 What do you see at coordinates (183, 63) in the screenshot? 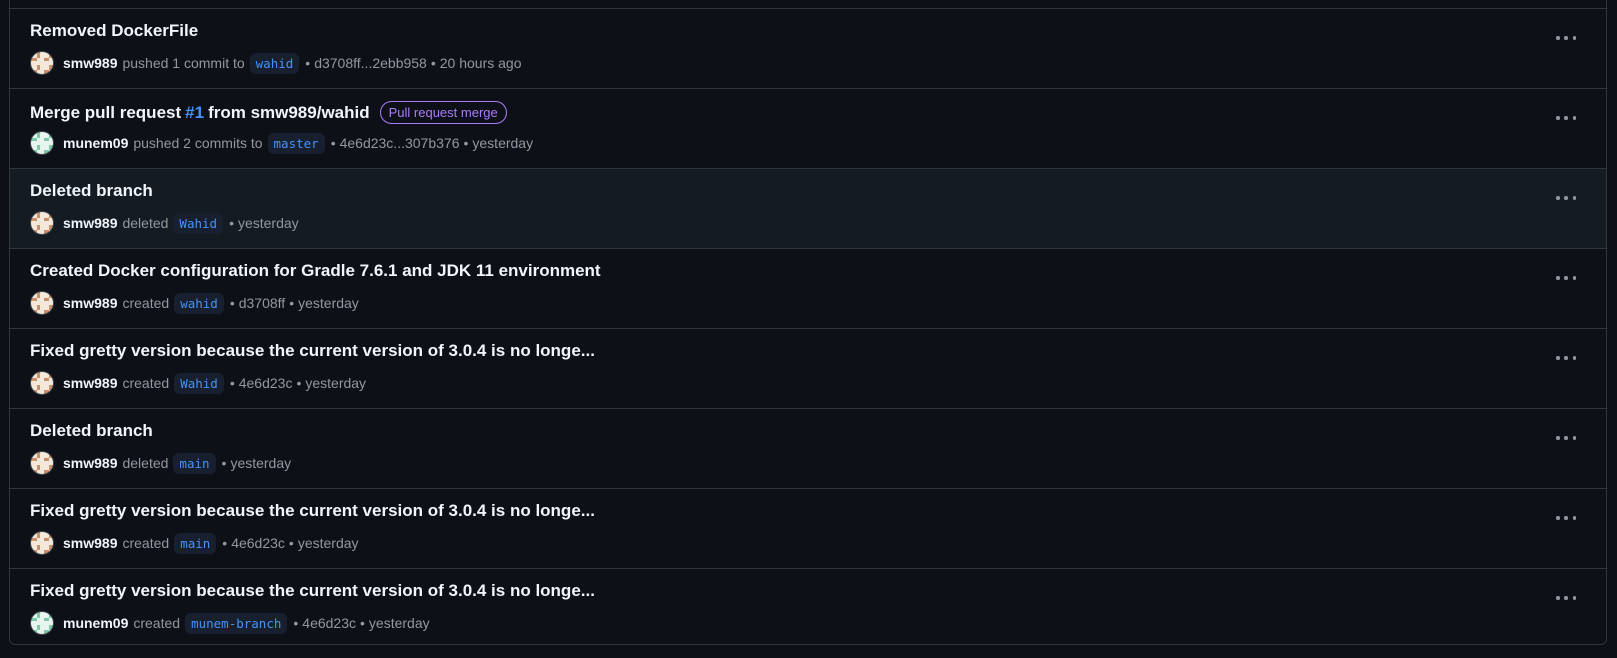
I see `activity-verb: pushed 1 commit to` at bounding box center [183, 63].